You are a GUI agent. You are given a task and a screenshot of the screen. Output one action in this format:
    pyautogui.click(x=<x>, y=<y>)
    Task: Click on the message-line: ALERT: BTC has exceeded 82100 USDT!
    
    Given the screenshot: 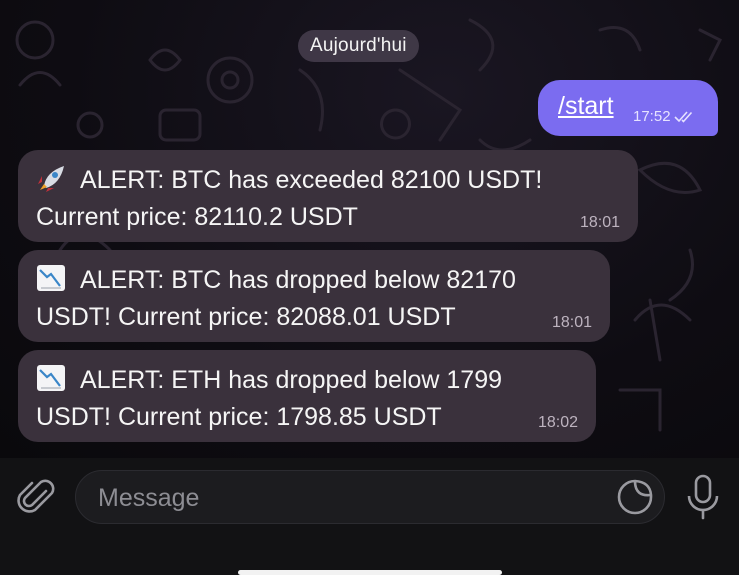 What is the action you would take?
    pyautogui.click(x=311, y=180)
    